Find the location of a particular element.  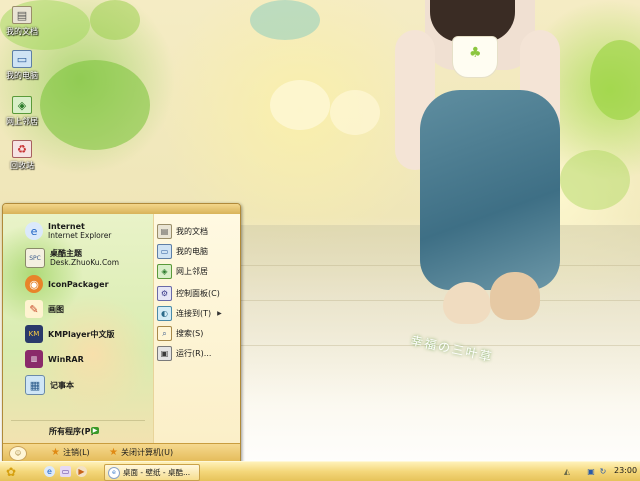

start-menu-footer: ☺ ★ 注销(L) ★ 关闭计算机(U) is located at coordinates (121, 452).